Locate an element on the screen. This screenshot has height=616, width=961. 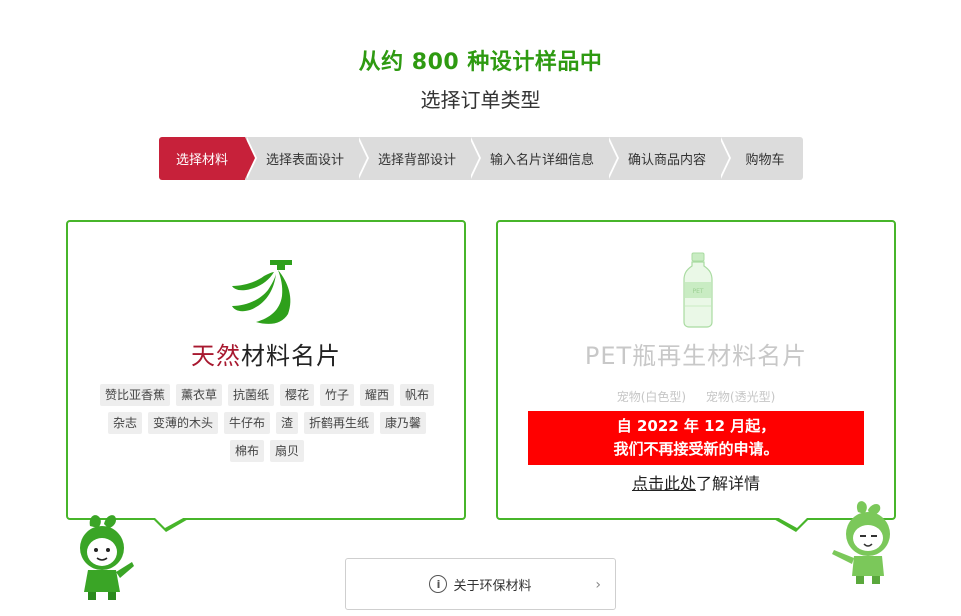
eco-button-label: 关于环保材料 is located at coordinates (492, 586).